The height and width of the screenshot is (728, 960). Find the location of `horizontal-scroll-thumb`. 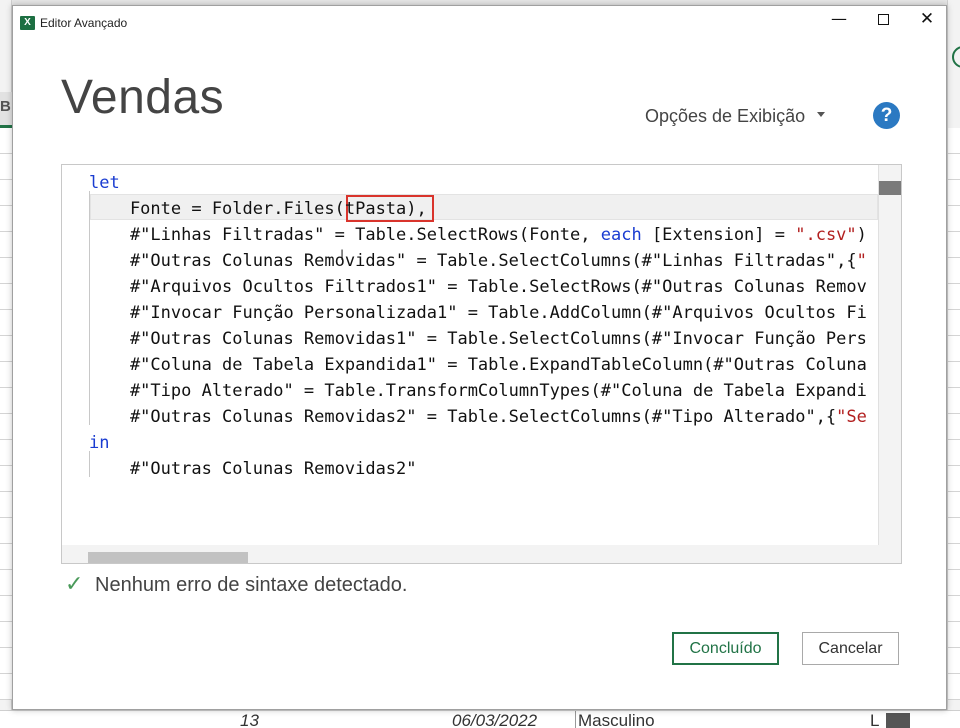

horizontal-scroll-thumb is located at coordinates (168, 557).